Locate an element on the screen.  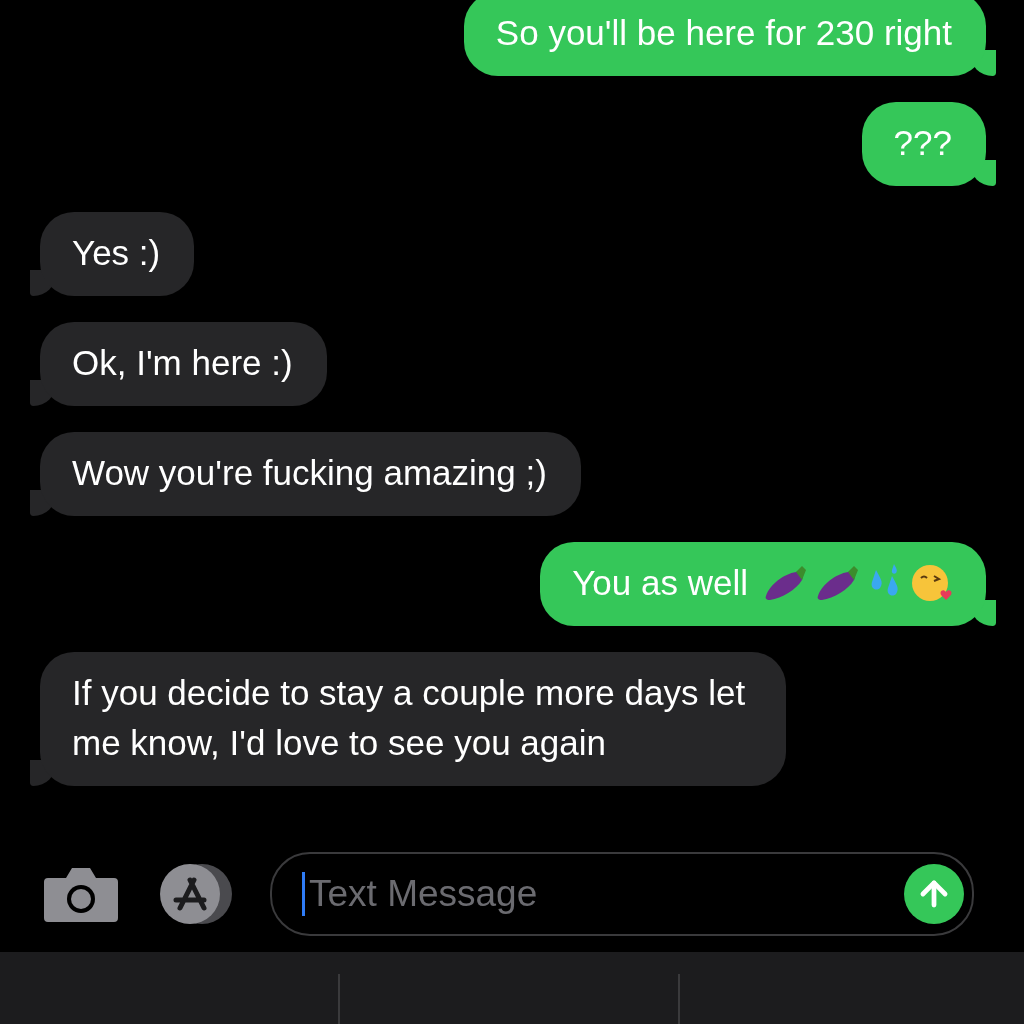
received-message: Wow you're fucking amazing ;) is located at coordinates (310, 474).